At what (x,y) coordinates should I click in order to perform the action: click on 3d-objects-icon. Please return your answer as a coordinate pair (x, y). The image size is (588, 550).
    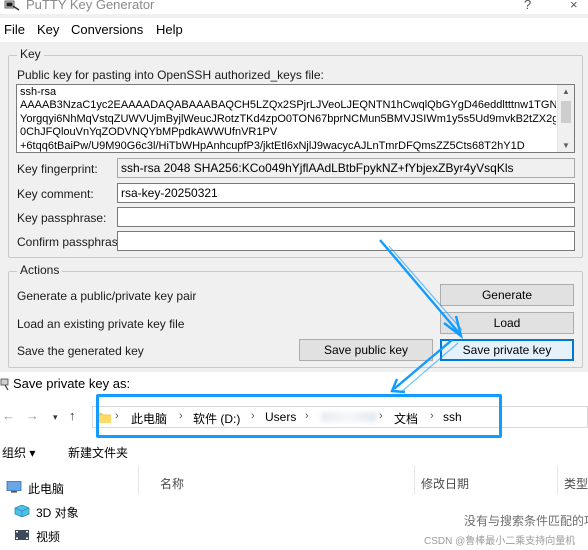
    Looking at the image, I should click on (22, 511).